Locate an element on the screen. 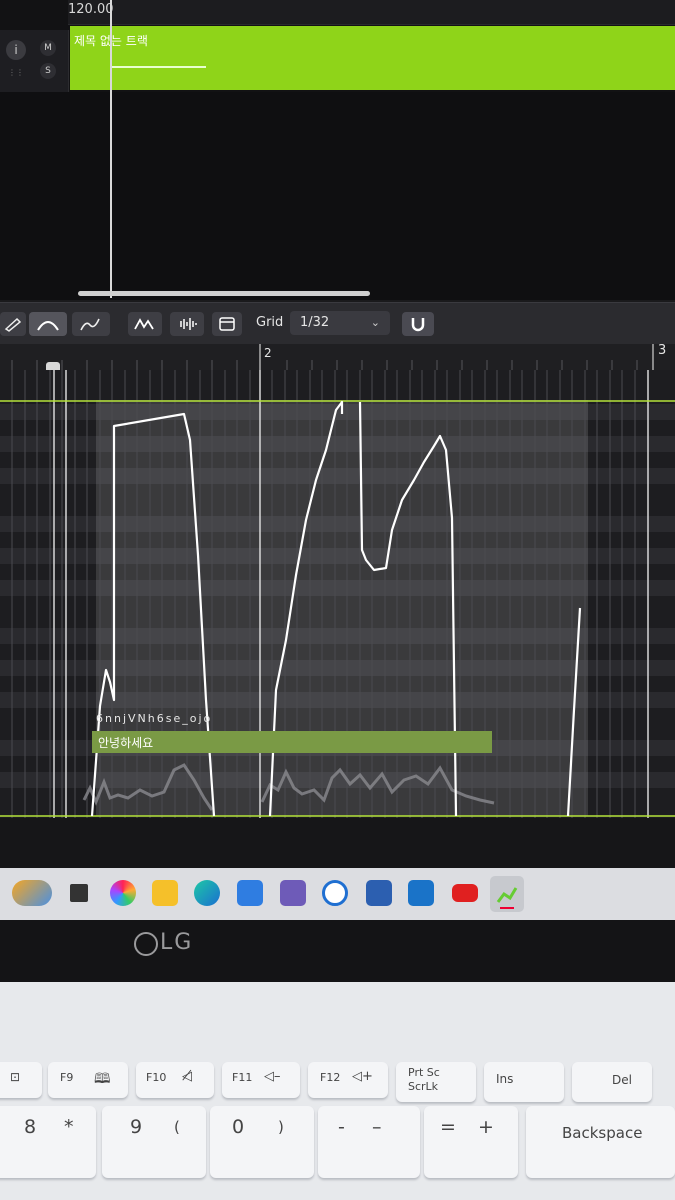 The image size is (675, 1200). grid-label: Grid is located at coordinates (270, 322).